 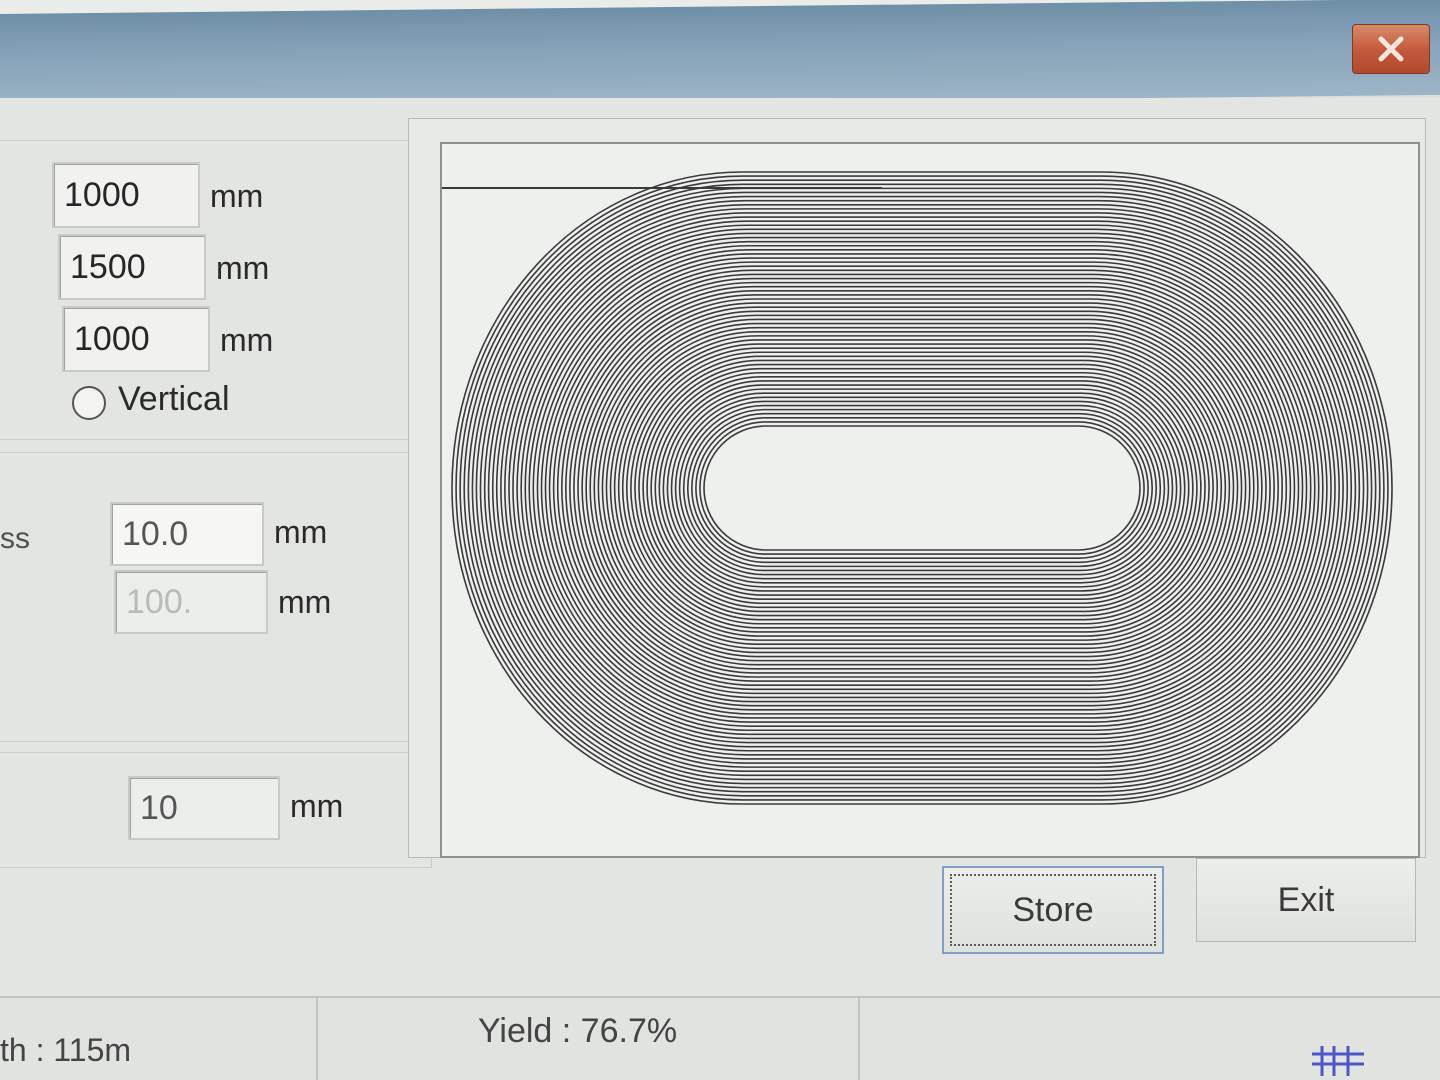 I want to click on close-button, so click(x=1391, y=49).